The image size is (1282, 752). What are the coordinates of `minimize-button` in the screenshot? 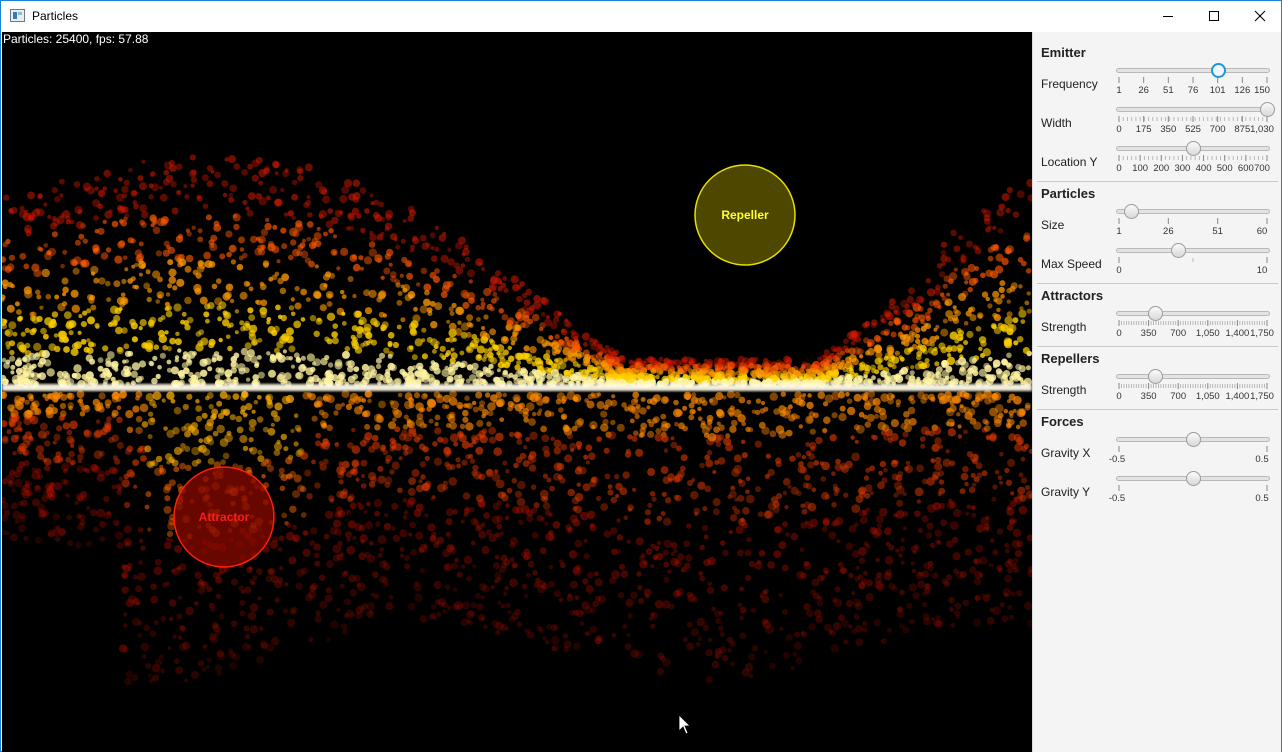 It's located at (1168, 16).